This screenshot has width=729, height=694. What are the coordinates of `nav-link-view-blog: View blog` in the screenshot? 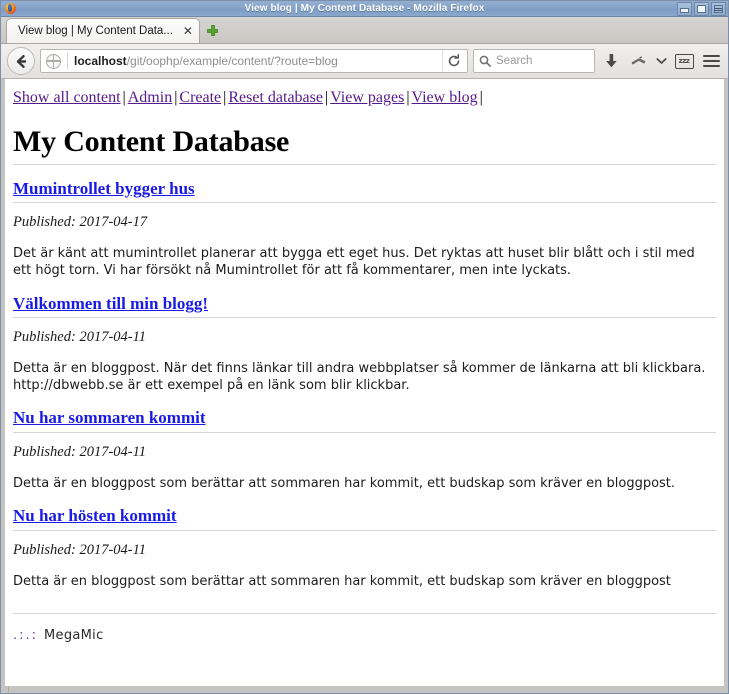 It's located at (445, 97).